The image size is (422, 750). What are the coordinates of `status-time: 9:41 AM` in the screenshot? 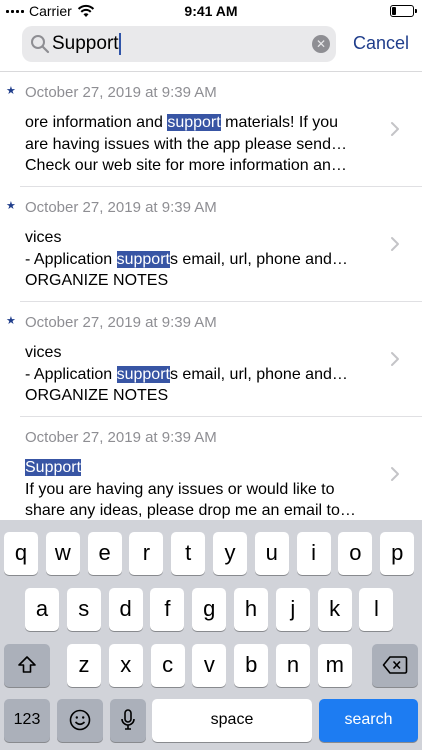 It's located at (211, 11).